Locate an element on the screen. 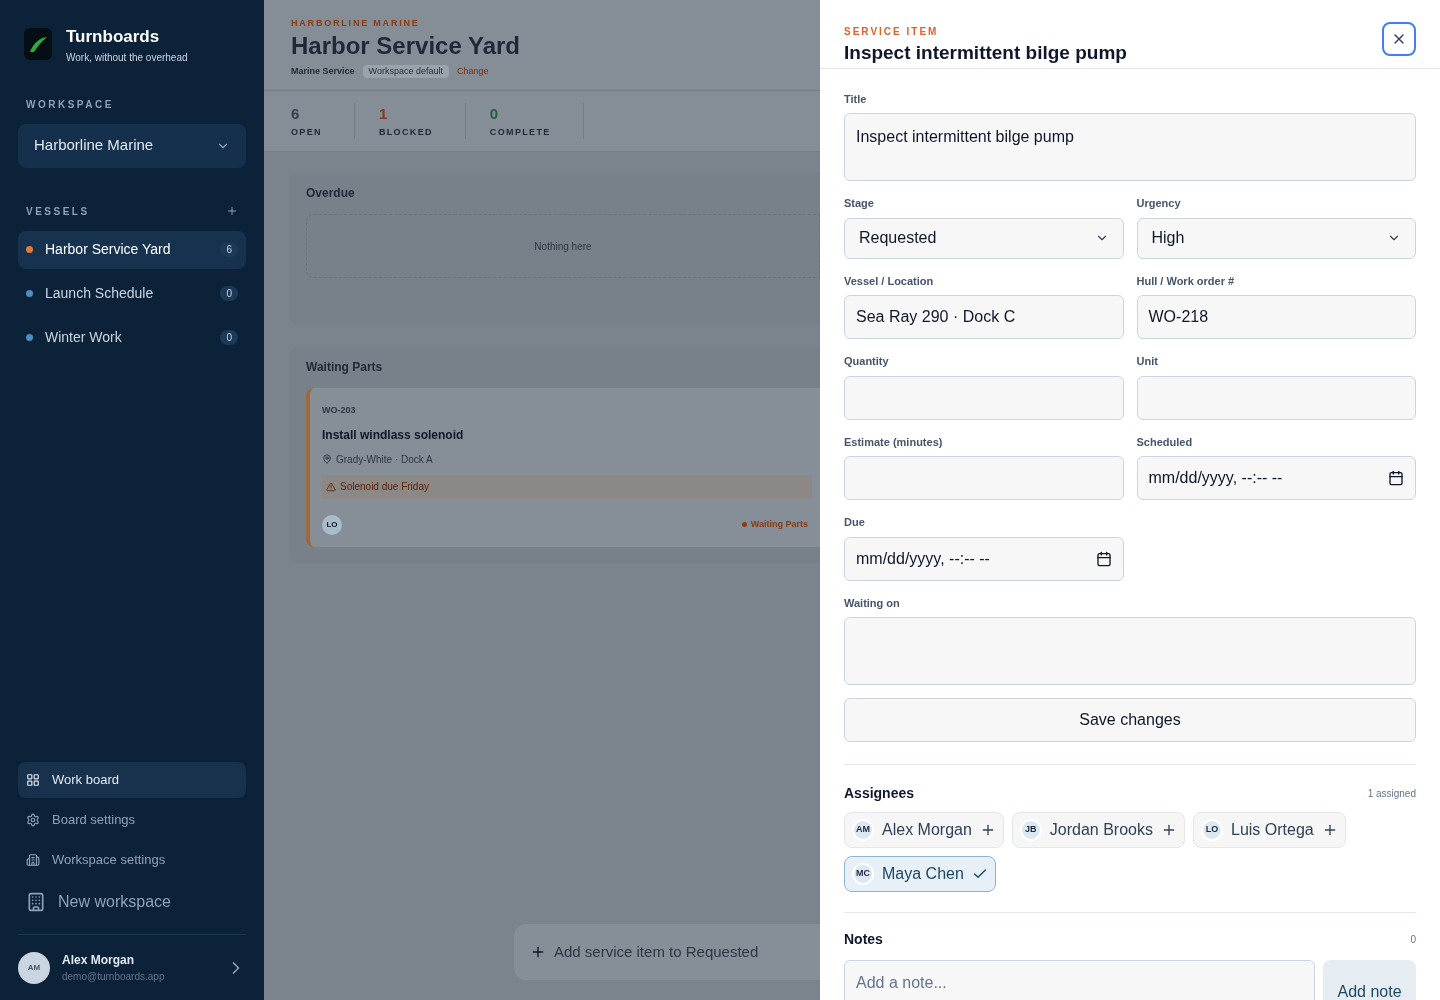 Image resolution: width=1440 pixels, height=1000 pixels. nav-item: Work board is located at coordinates (132, 780).